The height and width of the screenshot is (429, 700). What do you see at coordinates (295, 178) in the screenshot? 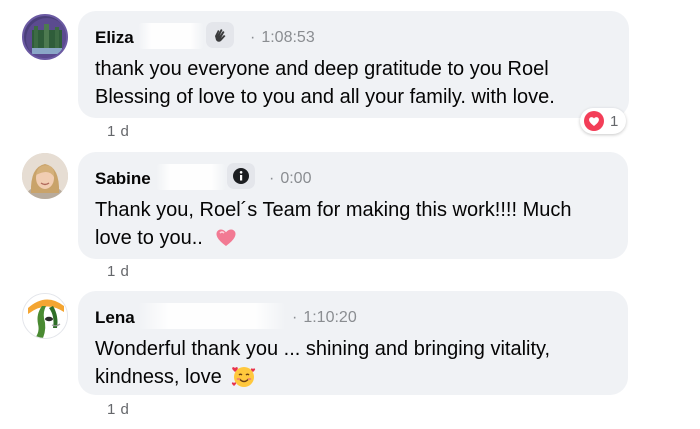
I see `timestamp-text: 0:00` at bounding box center [295, 178].